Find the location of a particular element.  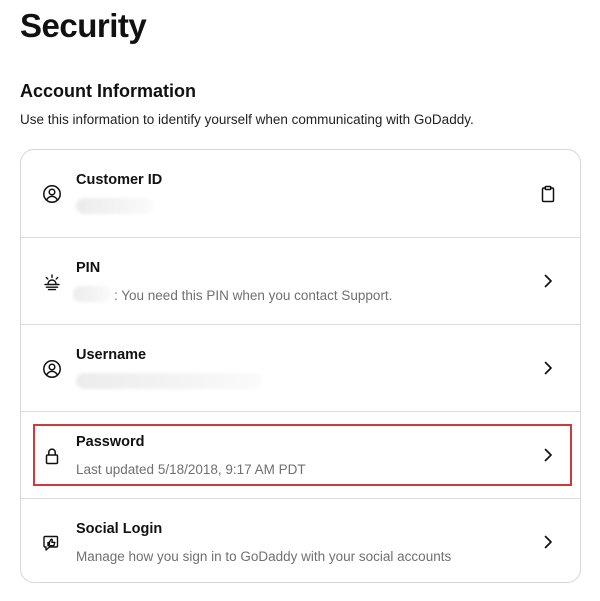

customer-id-row: Customer ID is located at coordinates (300, 193).